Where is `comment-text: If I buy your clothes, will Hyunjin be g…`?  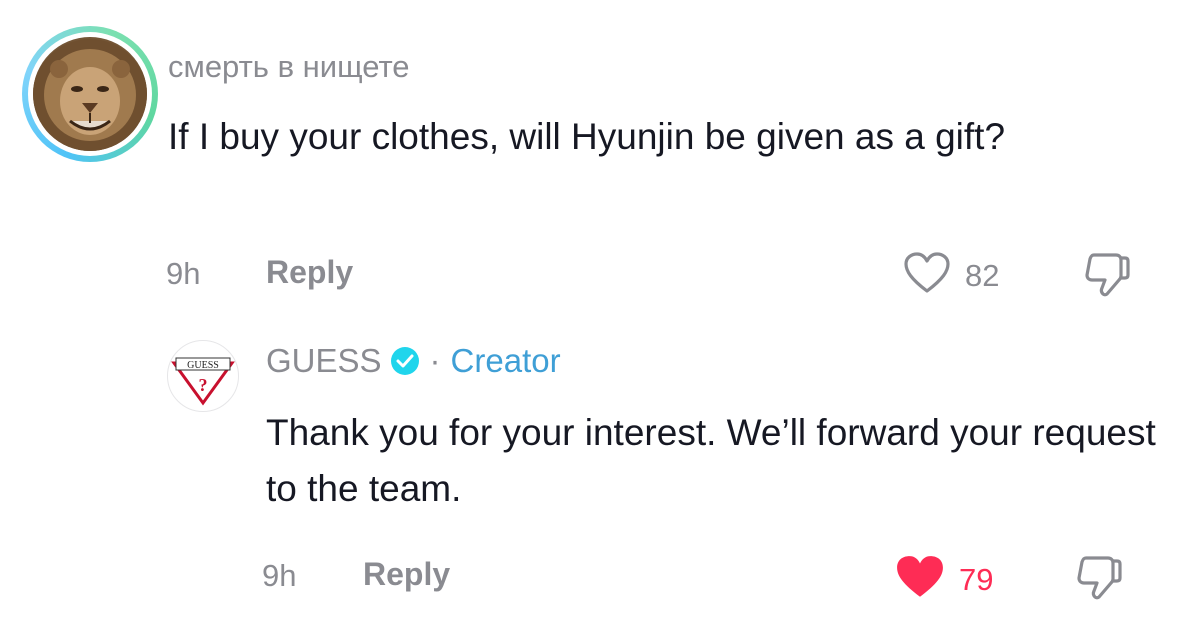
comment-text: If I buy your clothes, will Hyunjin be g… is located at coordinates (587, 136).